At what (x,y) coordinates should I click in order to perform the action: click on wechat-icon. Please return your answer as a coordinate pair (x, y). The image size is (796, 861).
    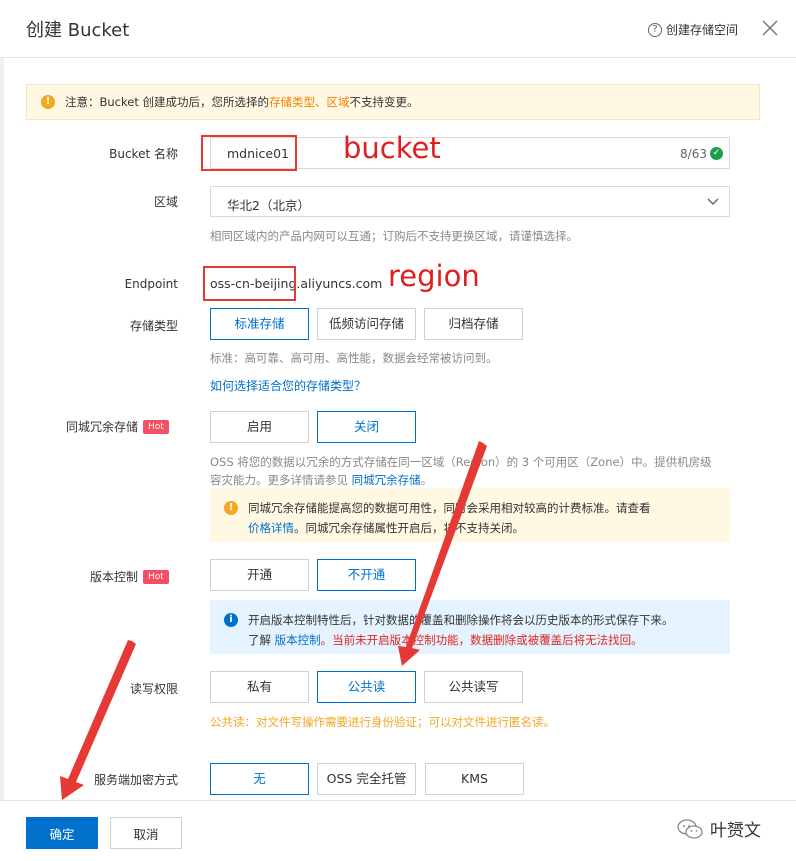
    Looking at the image, I should click on (690, 828).